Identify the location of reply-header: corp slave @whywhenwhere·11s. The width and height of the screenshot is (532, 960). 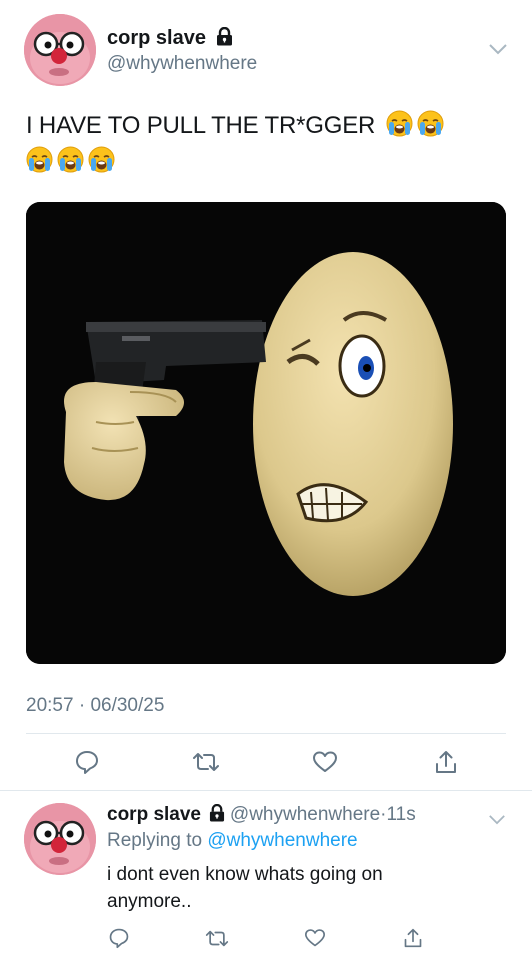
(261, 815).